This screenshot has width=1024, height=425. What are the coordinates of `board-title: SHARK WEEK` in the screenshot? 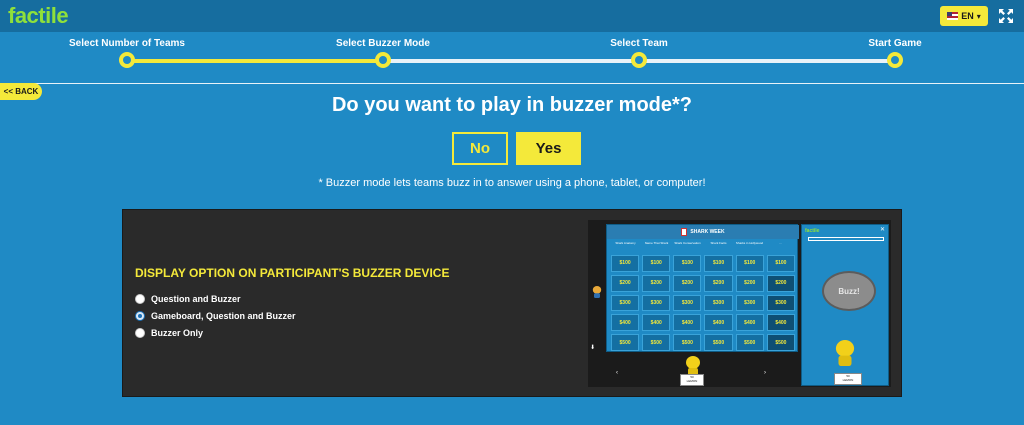 It's located at (707, 232).